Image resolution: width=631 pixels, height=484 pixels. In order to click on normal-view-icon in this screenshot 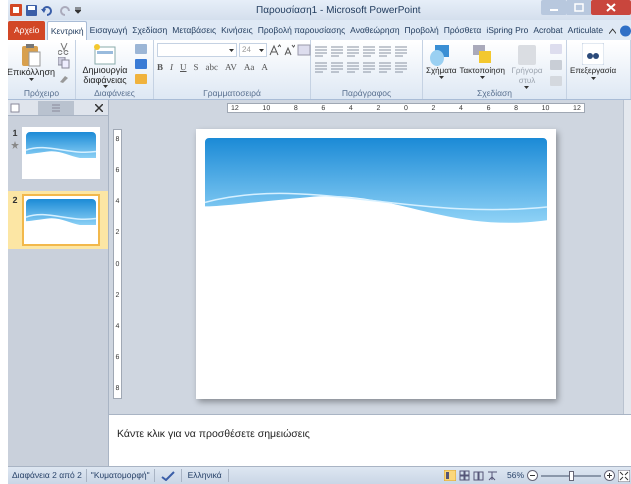, I will do `click(450, 475)`.